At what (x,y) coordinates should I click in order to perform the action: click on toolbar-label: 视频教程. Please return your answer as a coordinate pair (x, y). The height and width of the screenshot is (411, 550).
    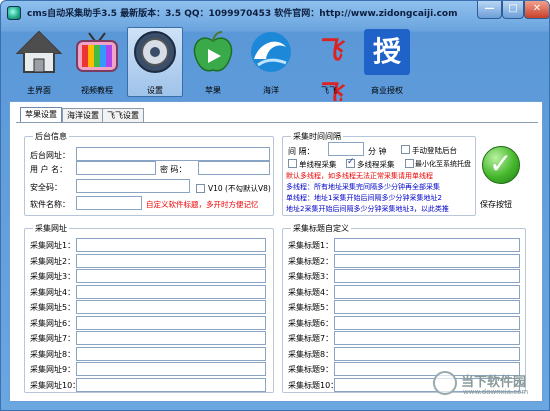
    Looking at the image, I should click on (97, 90).